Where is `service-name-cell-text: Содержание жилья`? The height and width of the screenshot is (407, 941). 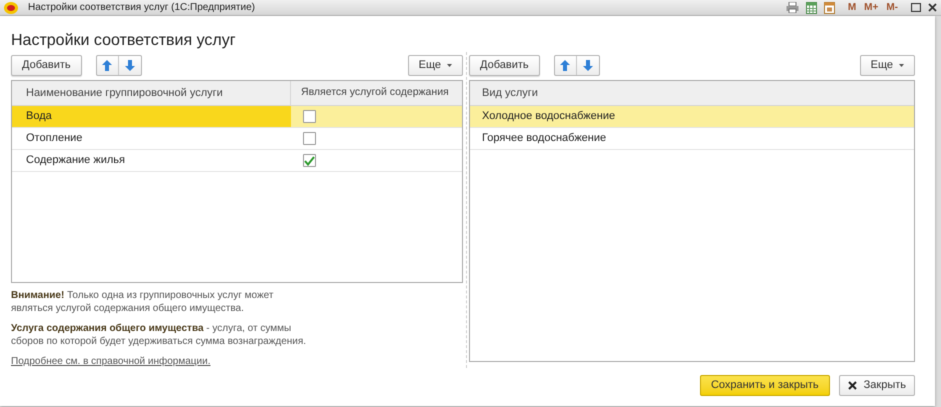
service-name-cell-text: Содержание жилья is located at coordinates (75, 160).